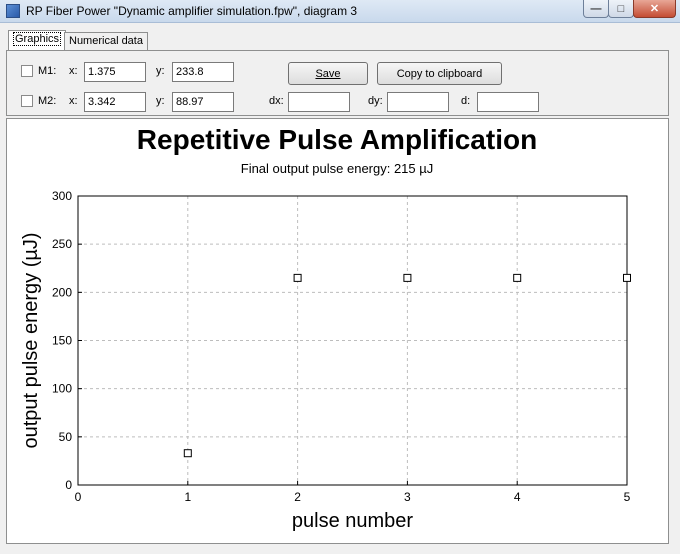 This screenshot has width=680, height=554. What do you see at coordinates (27, 101) in the screenshot?
I see `m2-checkbox` at bounding box center [27, 101].